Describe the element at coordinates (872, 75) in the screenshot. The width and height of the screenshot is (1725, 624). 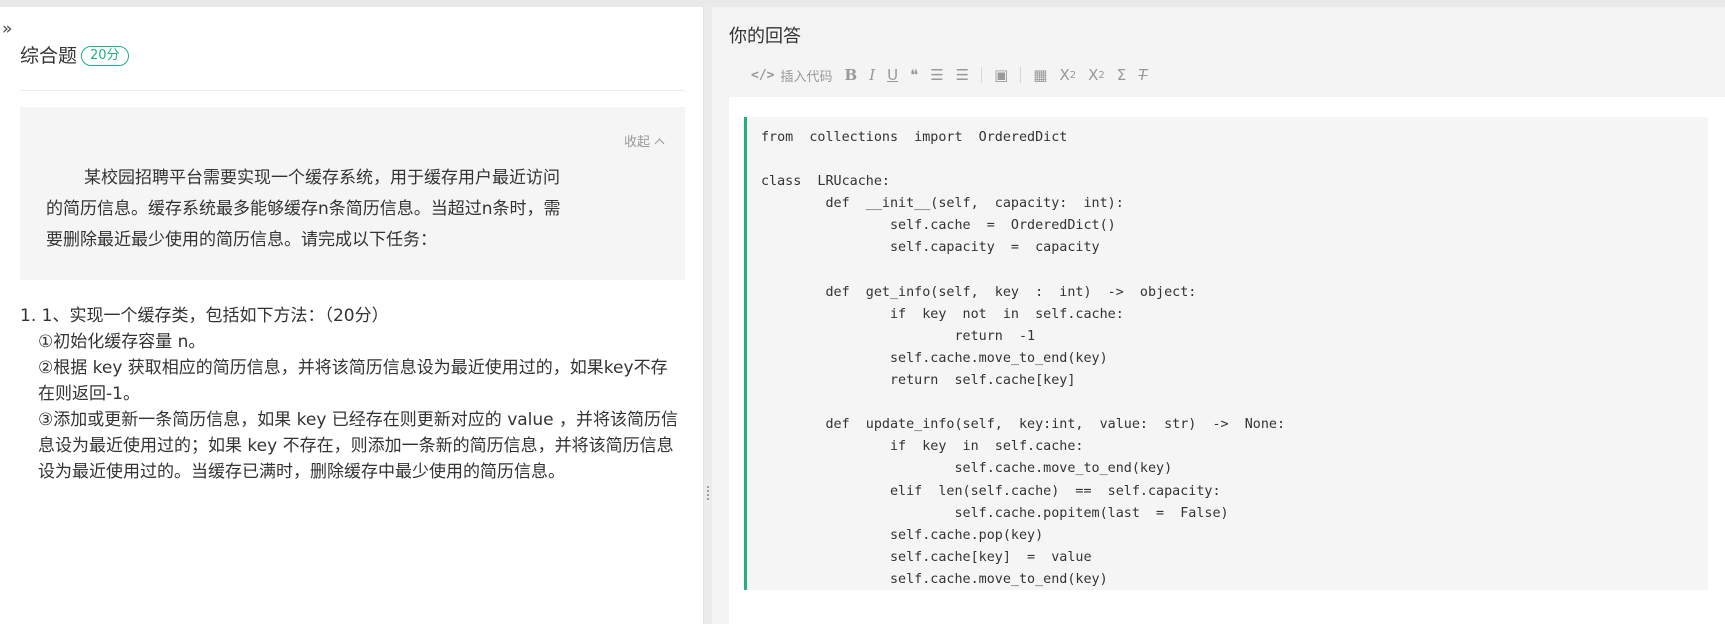
I see `italic-icon: I` at that location.